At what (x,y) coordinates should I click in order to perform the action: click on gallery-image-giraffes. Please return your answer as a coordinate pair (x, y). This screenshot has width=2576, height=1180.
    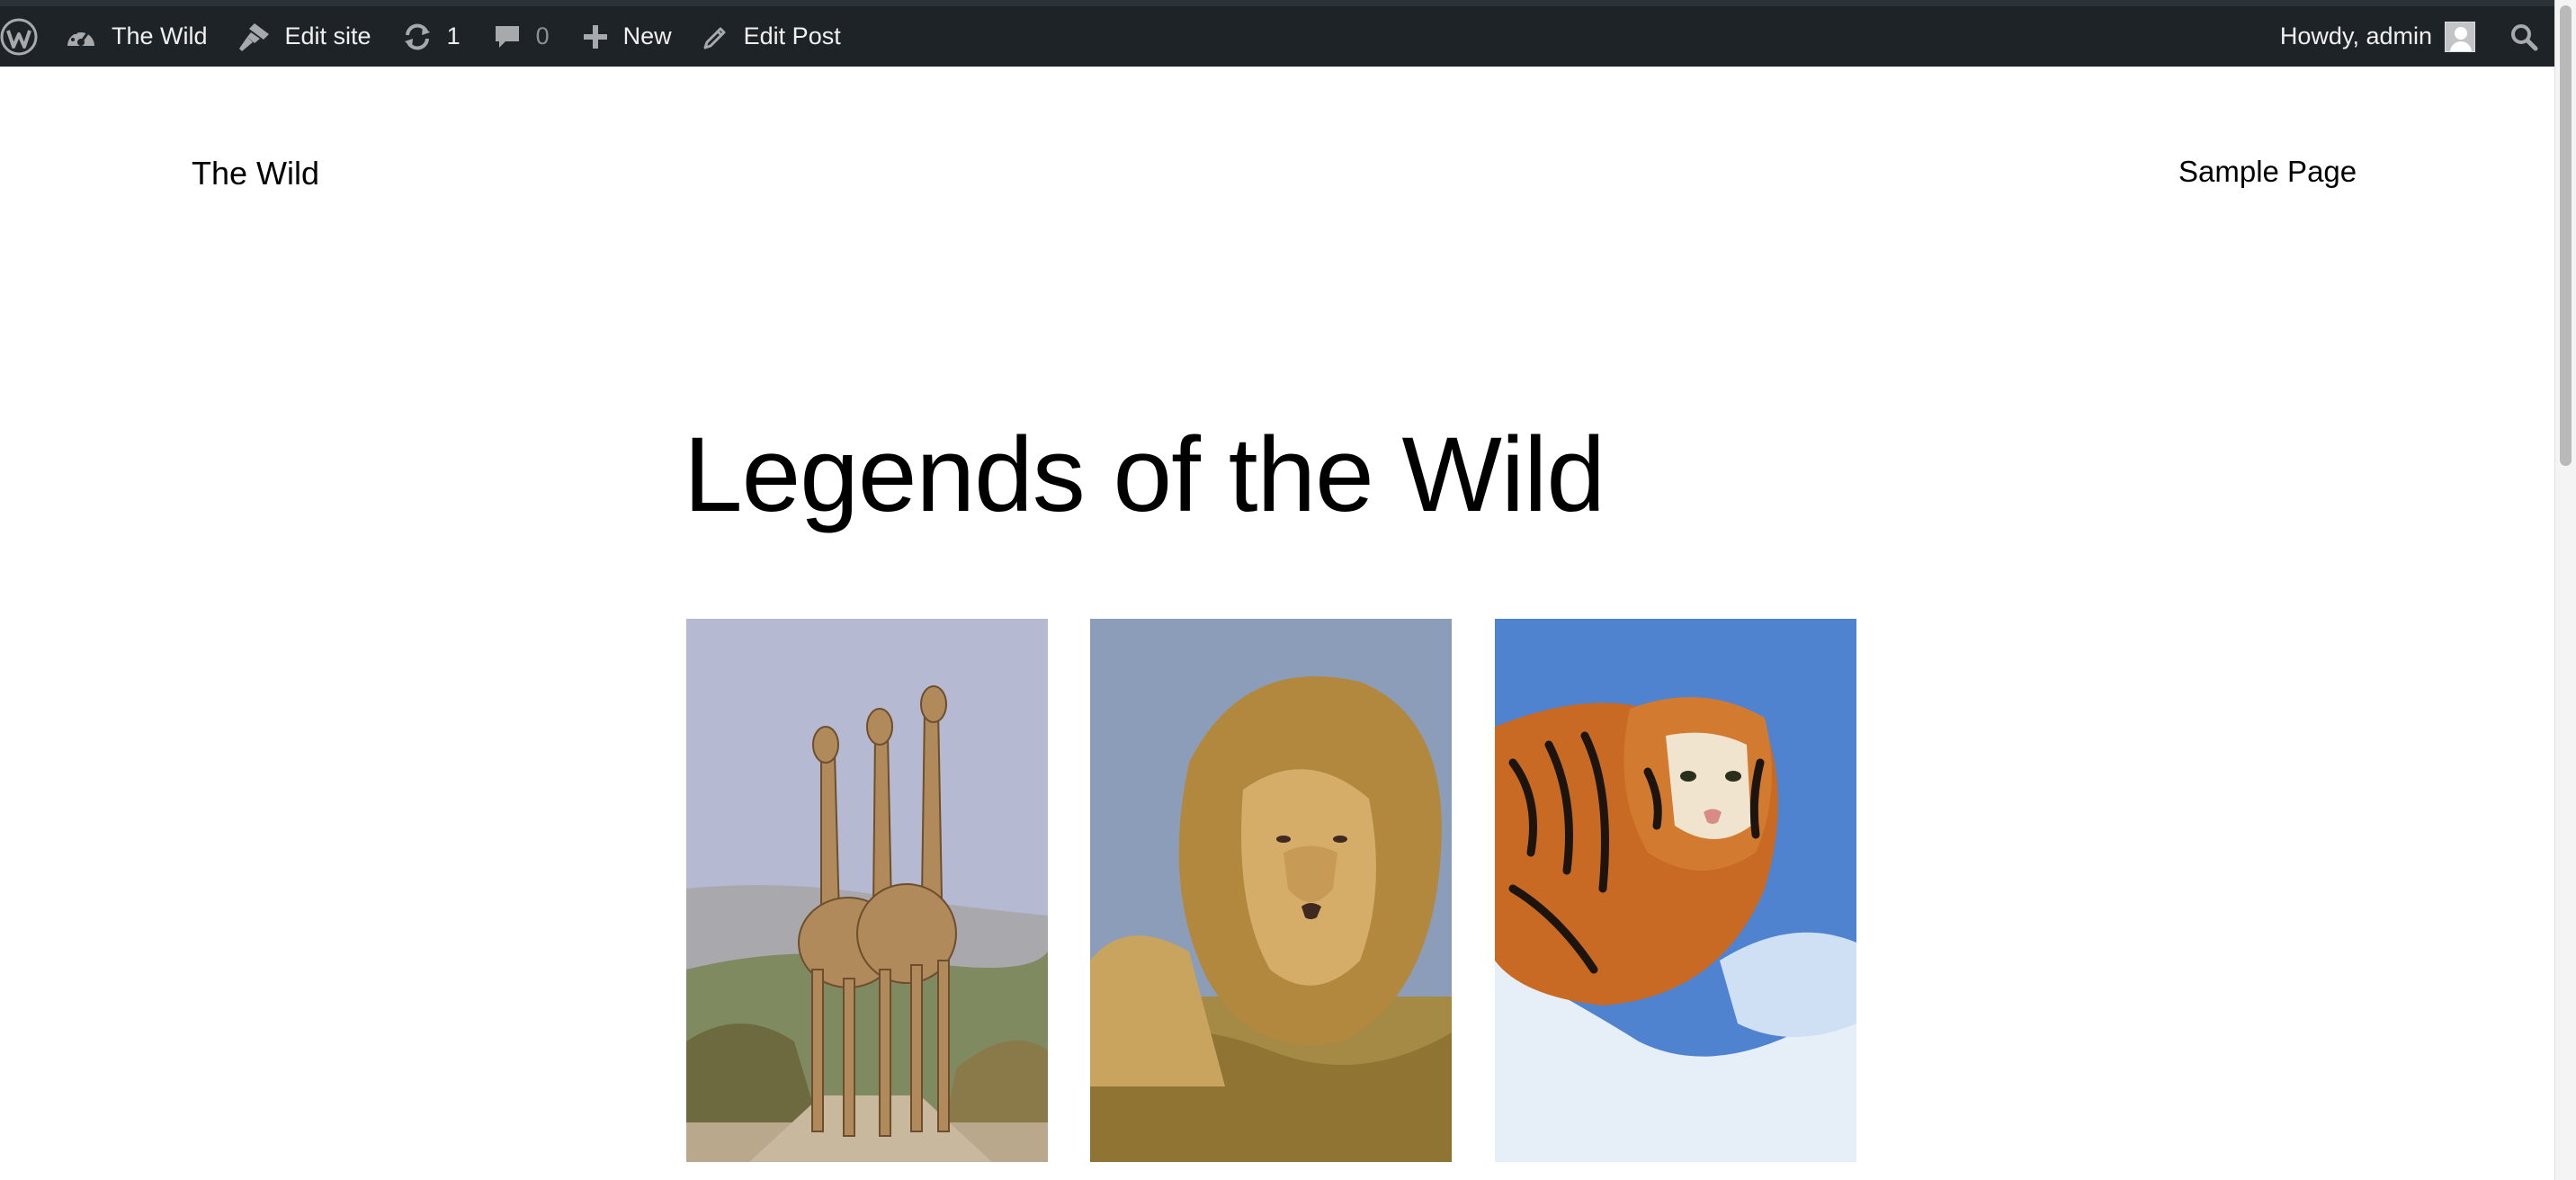
    Looking at the image, I should click on (867, 890).